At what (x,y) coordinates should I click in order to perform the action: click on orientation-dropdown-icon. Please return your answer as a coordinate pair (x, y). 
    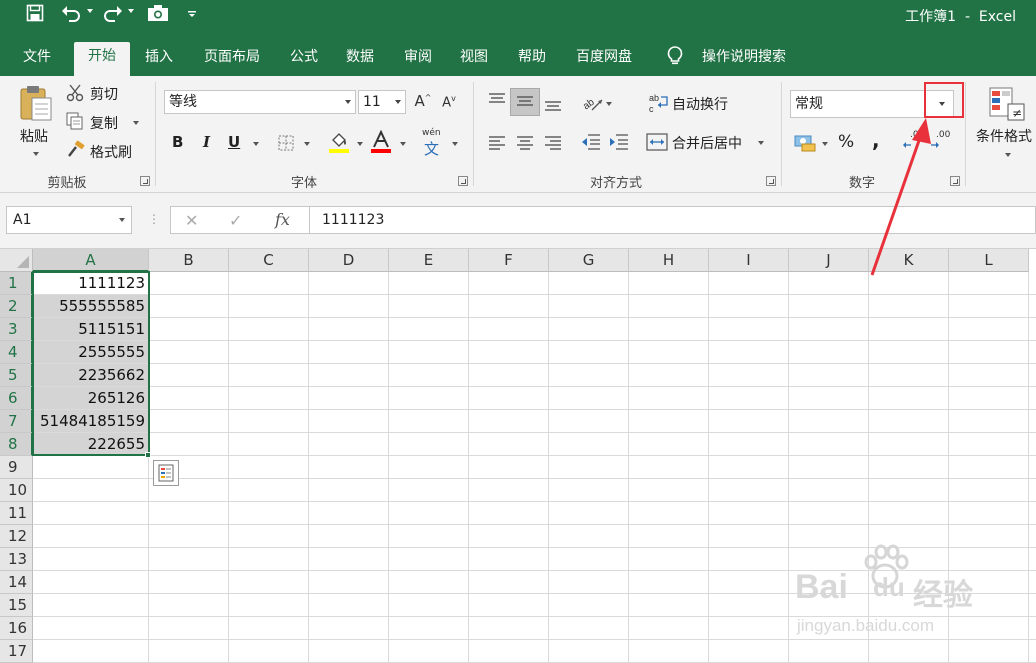
    Looking at the image, I should click on (609, 104).